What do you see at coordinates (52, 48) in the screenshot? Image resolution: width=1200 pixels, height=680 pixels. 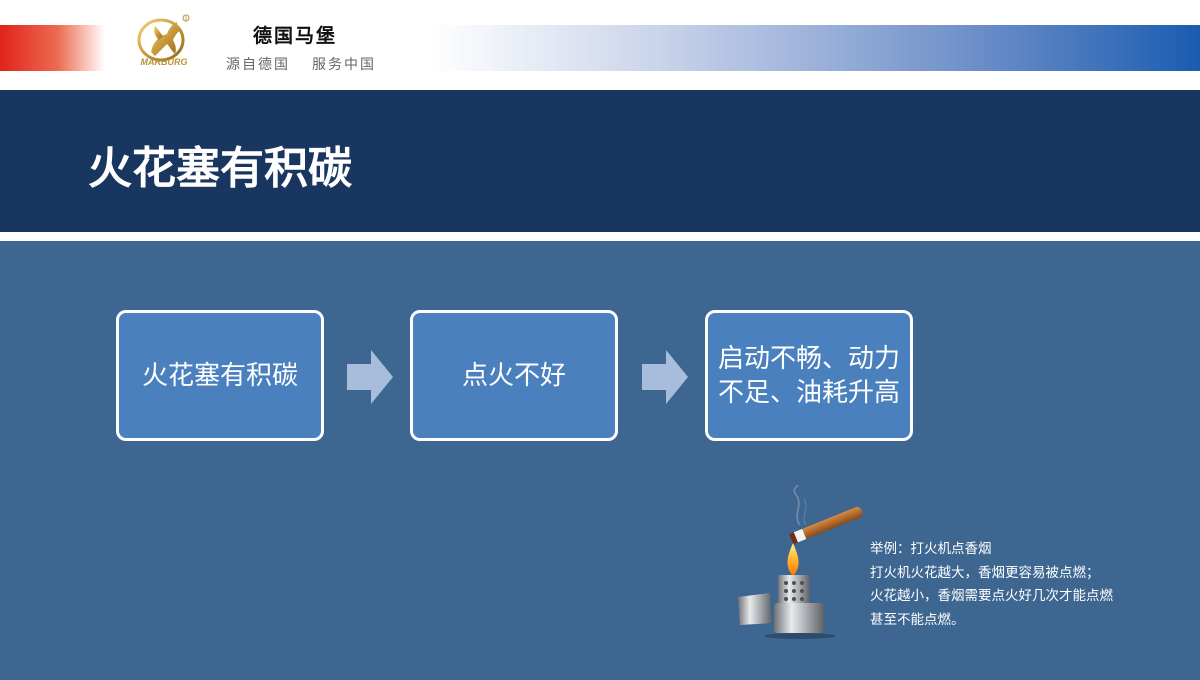 I see `red-accent-bar` at bounding box center [52, 48].